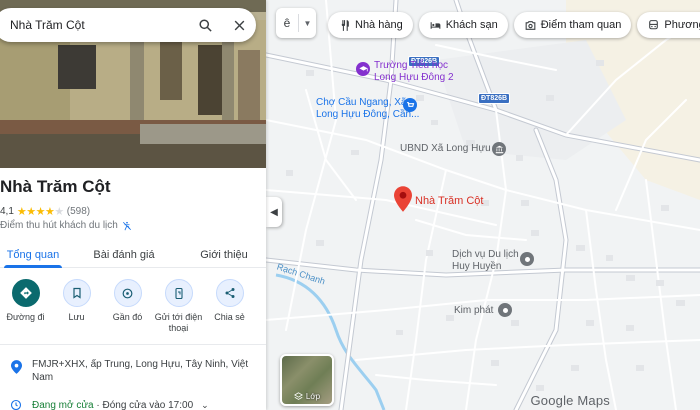 The image size is (700, 410). Describe the element at coordinates (363, 69) in the screenshot. I see `school-icon` at that location.